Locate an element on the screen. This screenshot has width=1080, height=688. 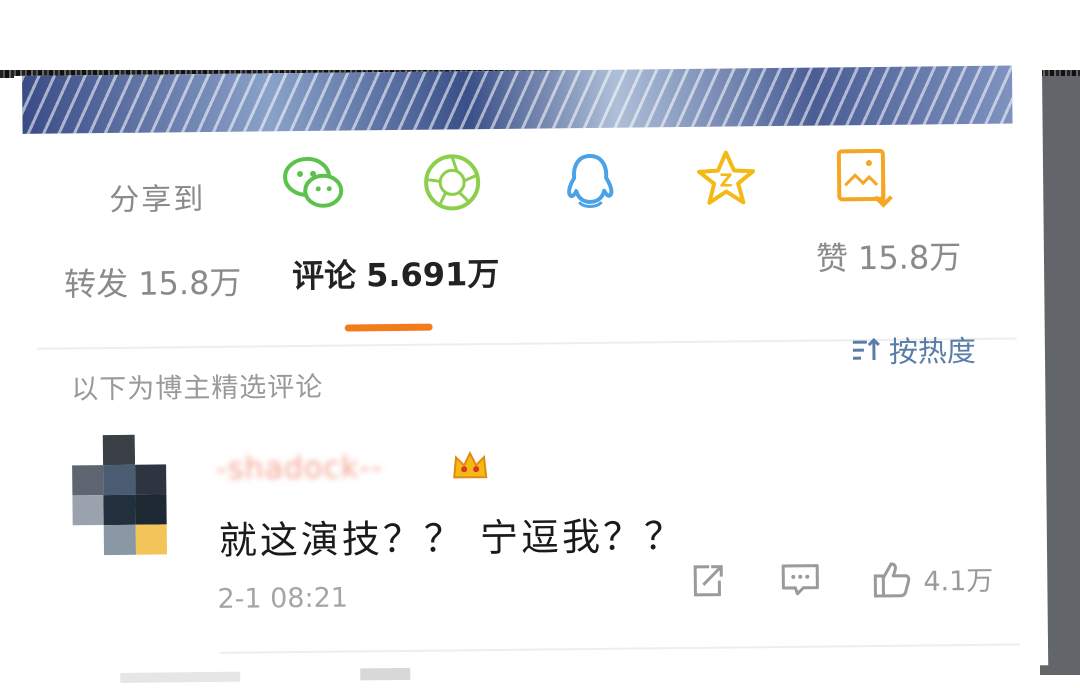
reply-button is located at coordinates (800, 580).